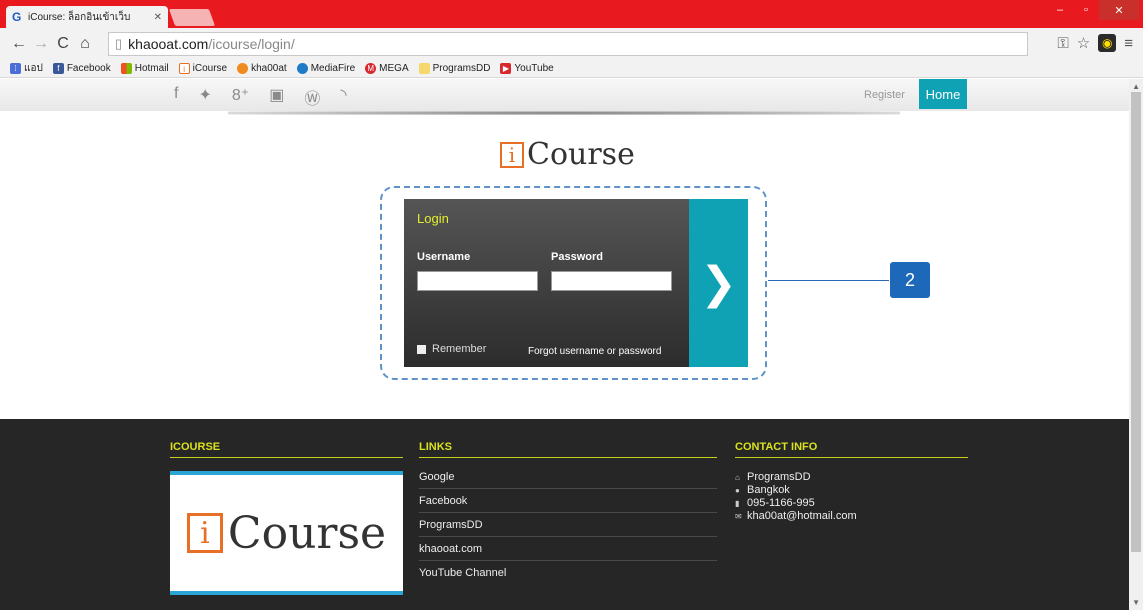 The height and width of the screenshot is (610, 1143). Describe the element at coordinates (202, 68) in the screenshot. I see `bookmark-icourse: i iCourse` at that location.